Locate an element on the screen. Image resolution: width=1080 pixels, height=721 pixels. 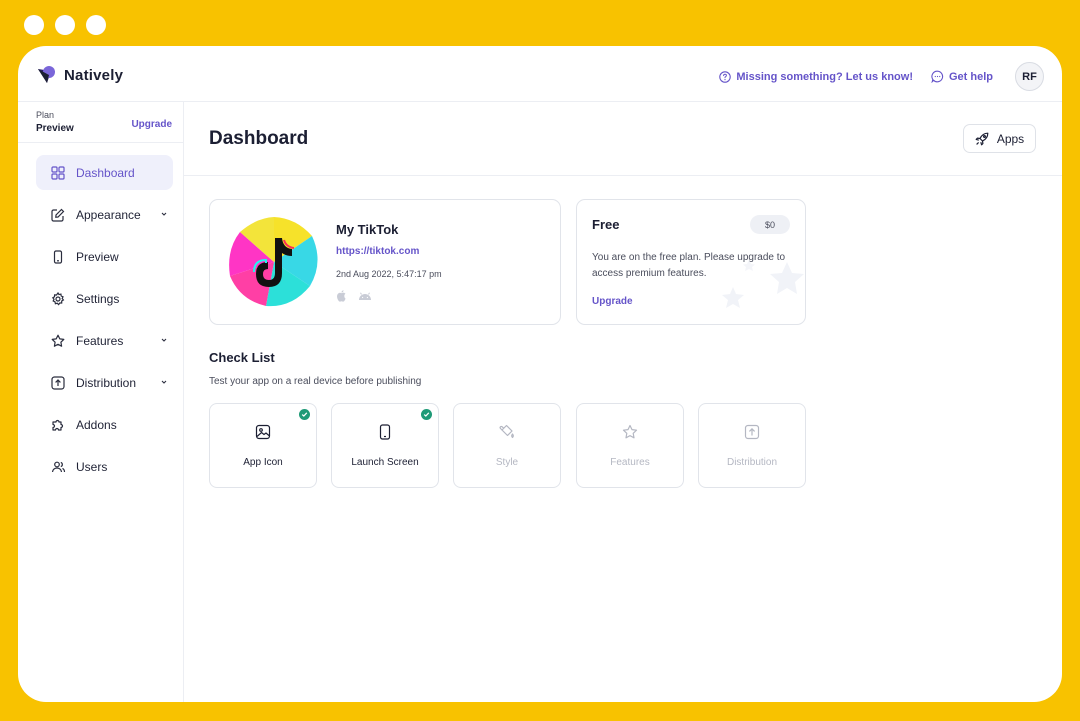
users-icon is located at coordinates (58, 467).